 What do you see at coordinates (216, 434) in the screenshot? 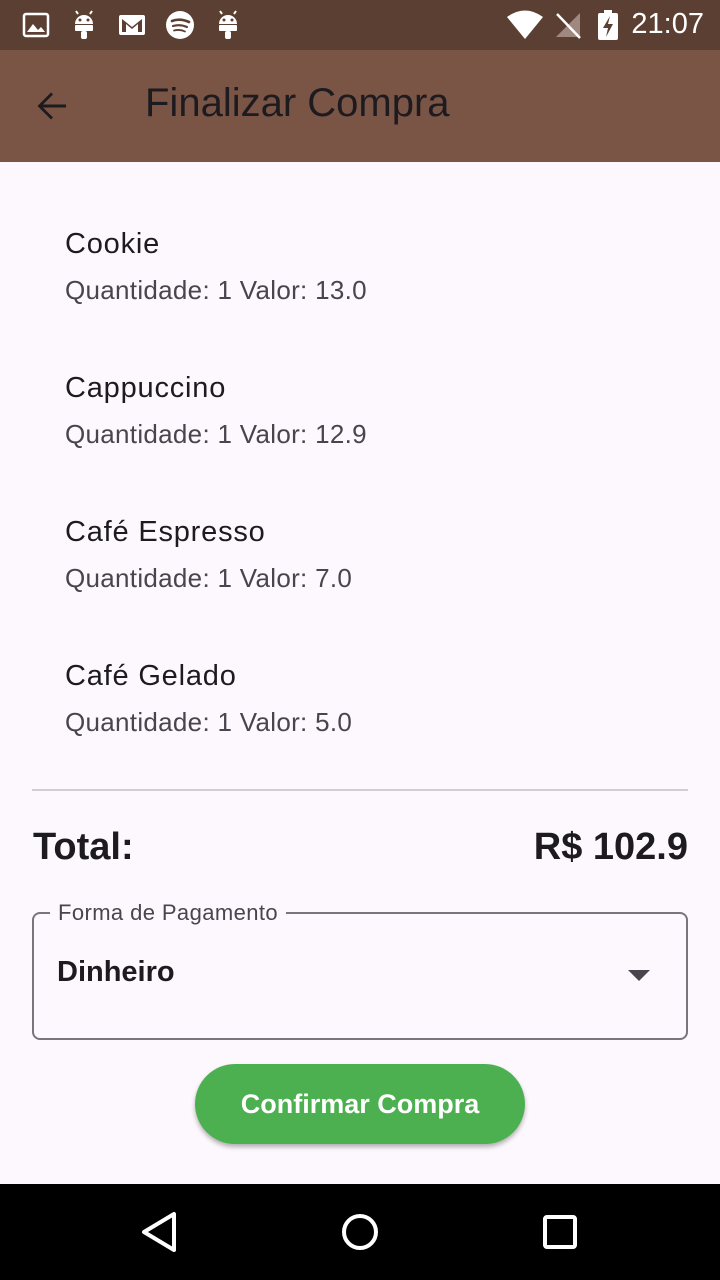
I see `item-detail: Quantidade: 1 Valor: 12.9` at bounding box center [216, 434].